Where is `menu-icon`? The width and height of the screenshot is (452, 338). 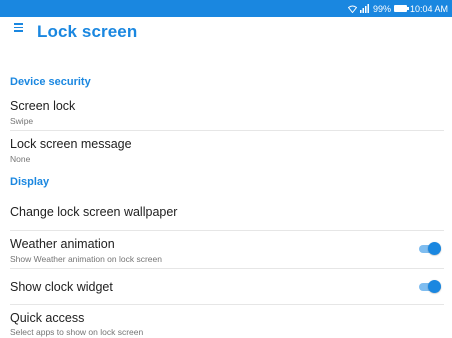
menu-icon is located at coordinates (18, 27).